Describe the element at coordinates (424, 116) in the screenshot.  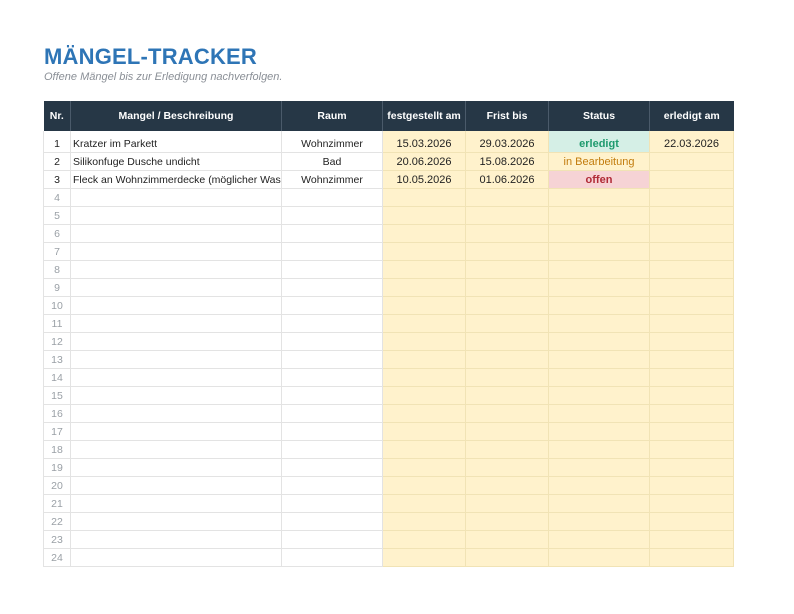
I see `header-found-date: festgestellt am` at that location.